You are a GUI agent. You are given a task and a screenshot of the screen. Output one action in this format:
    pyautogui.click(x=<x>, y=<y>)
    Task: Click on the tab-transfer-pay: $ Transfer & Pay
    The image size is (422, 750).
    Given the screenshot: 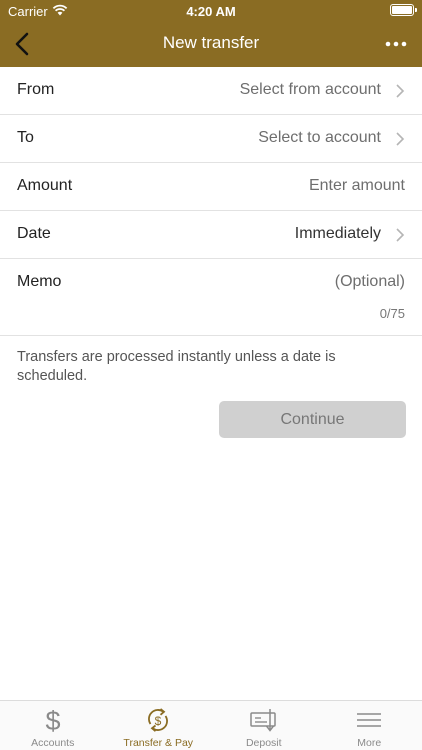 What is the action you would take?
    pyautogui.click(x=159, y=725)
    